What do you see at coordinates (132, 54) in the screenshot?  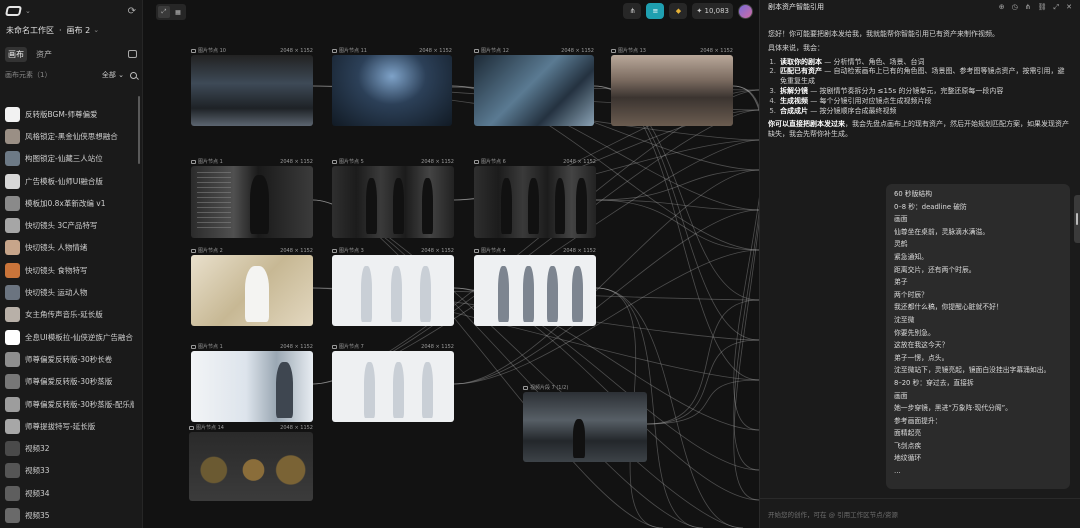 I see `panel-toggle-icon` at bounding box center [132, 54].